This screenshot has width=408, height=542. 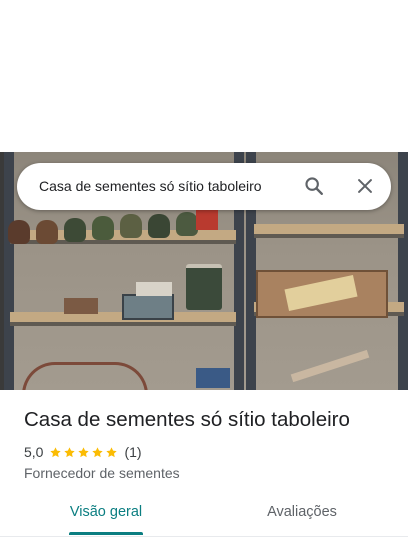 What do you see at coordinates (132, 452) in the screenshot?
I see `review-count: (1)` at bounding box center [132, 452].